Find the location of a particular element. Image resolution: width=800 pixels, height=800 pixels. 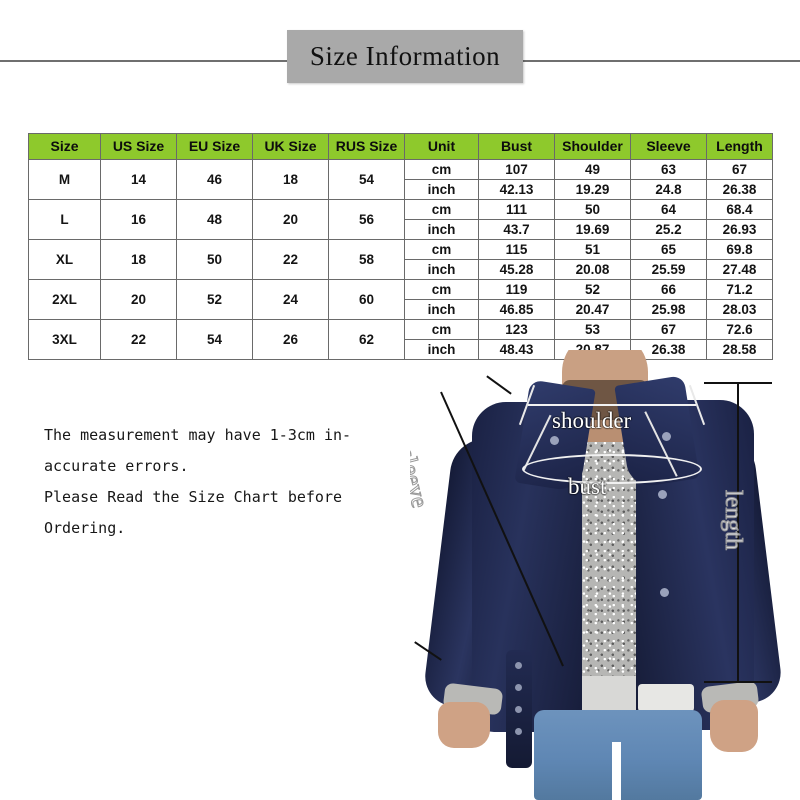

cell-size: M is located at coordinates (64, 179).